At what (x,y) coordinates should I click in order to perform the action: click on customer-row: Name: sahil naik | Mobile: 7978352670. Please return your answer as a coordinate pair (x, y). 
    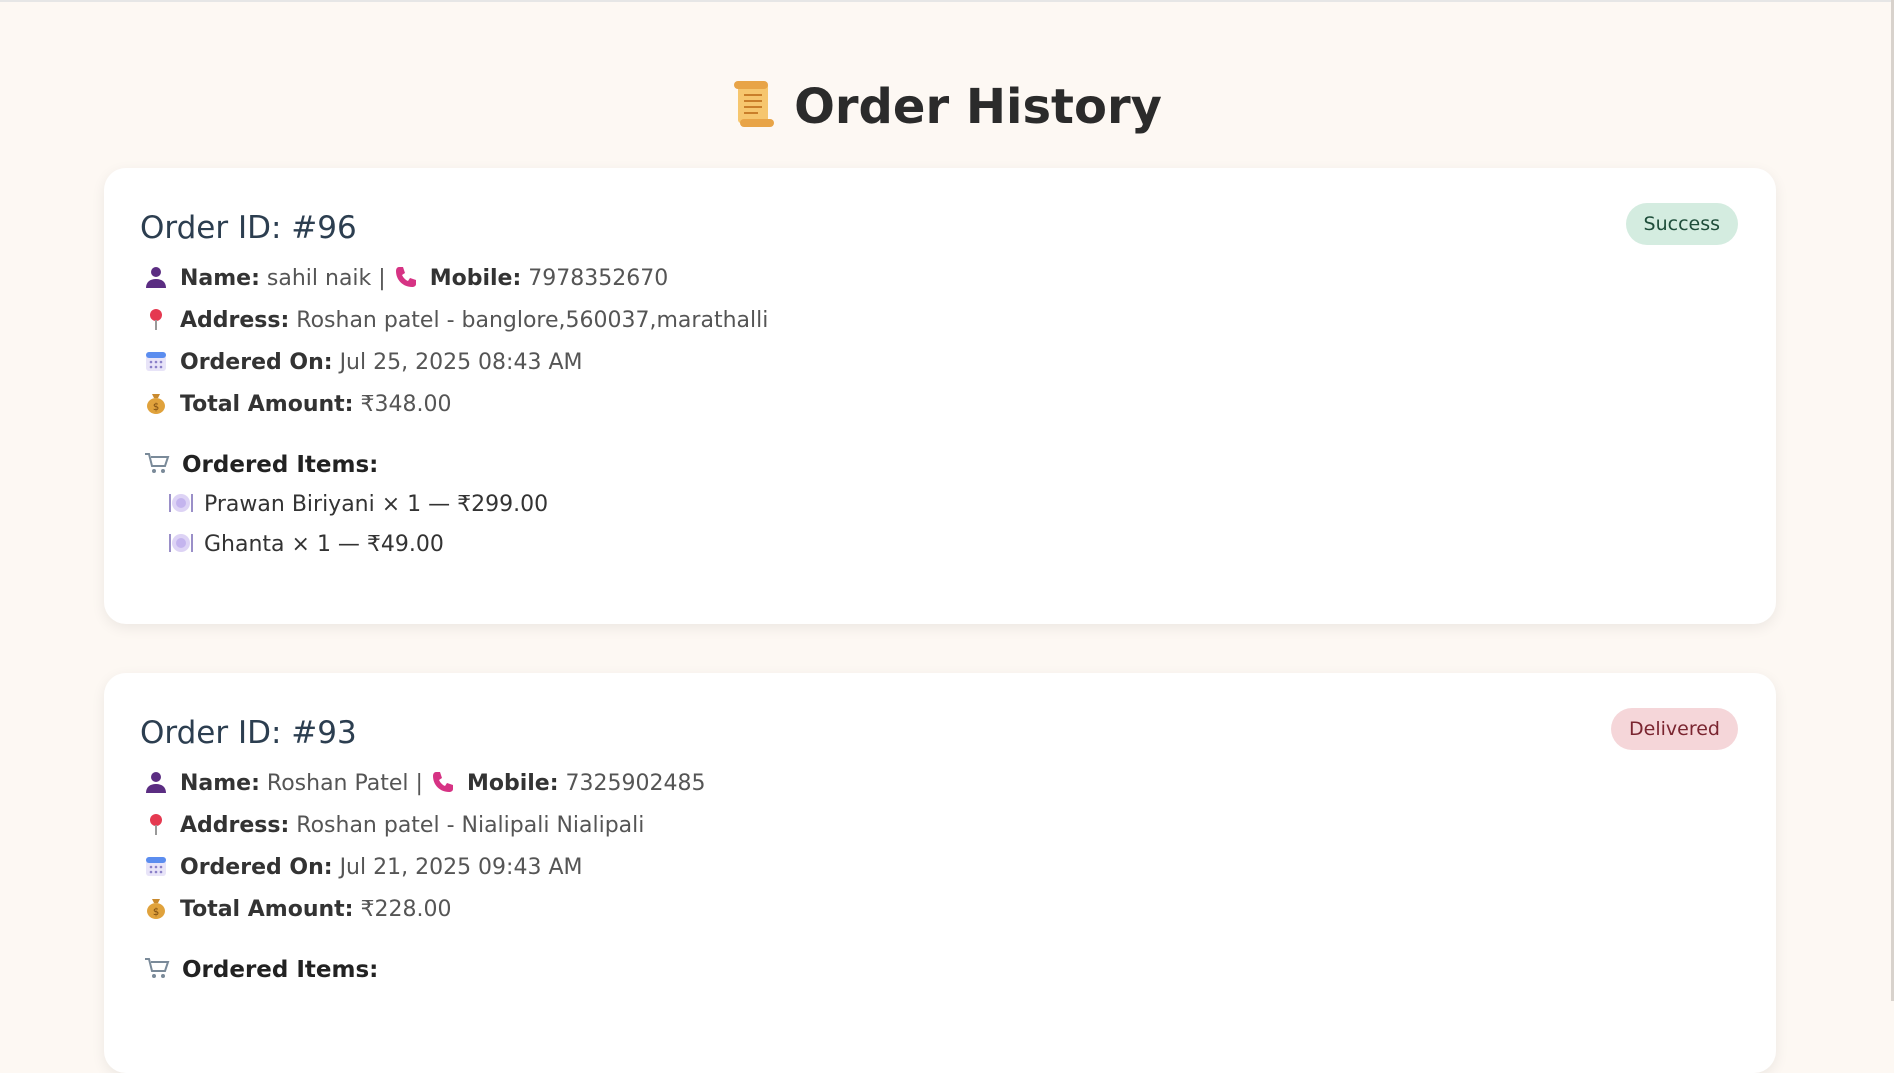
    Looking at the image, I should click on (406, 279).